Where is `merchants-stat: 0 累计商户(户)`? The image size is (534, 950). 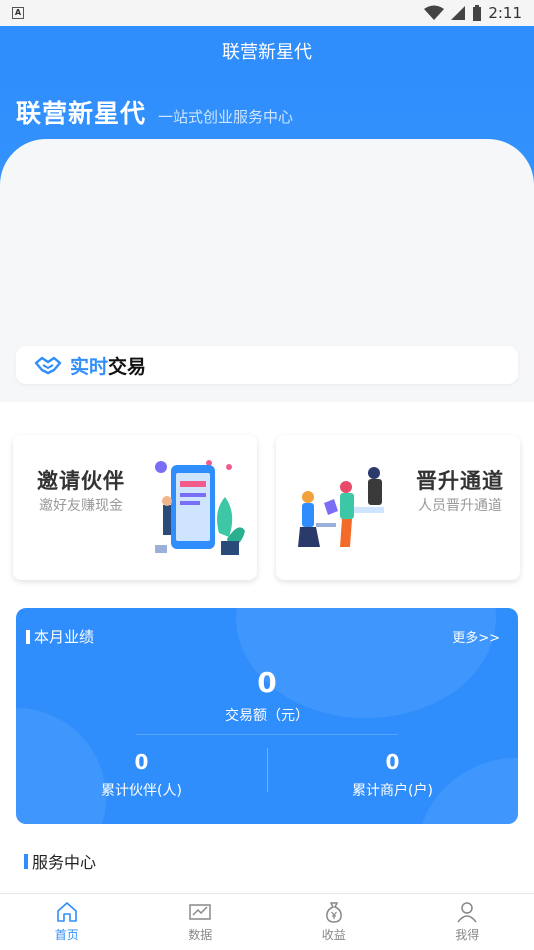 merchants-stat: 0 累计商户(户) is located at coordinates (392, 775).